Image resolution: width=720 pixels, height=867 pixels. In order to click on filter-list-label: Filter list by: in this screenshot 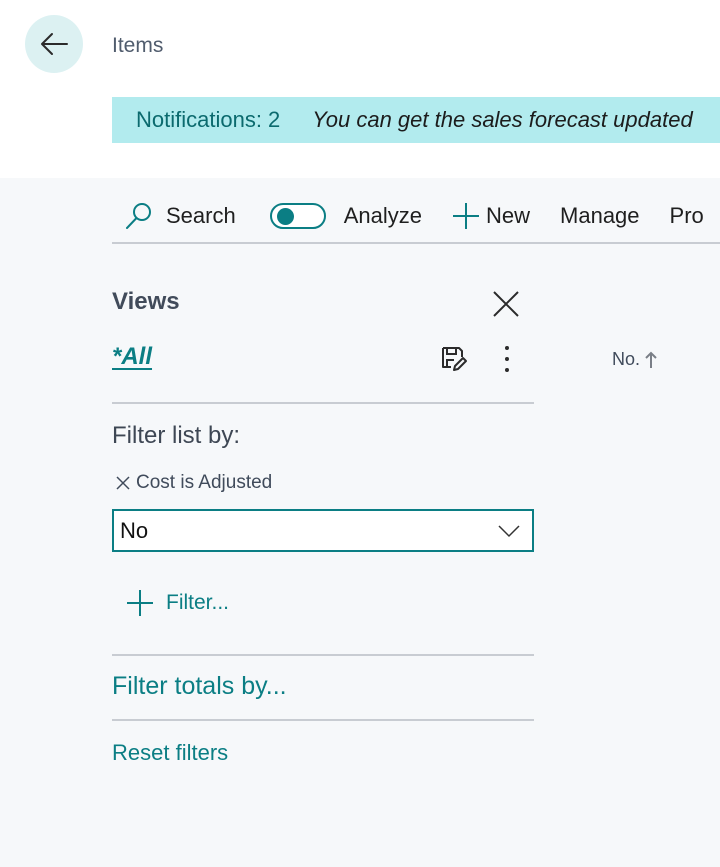, I will do `click(176, 435)`.